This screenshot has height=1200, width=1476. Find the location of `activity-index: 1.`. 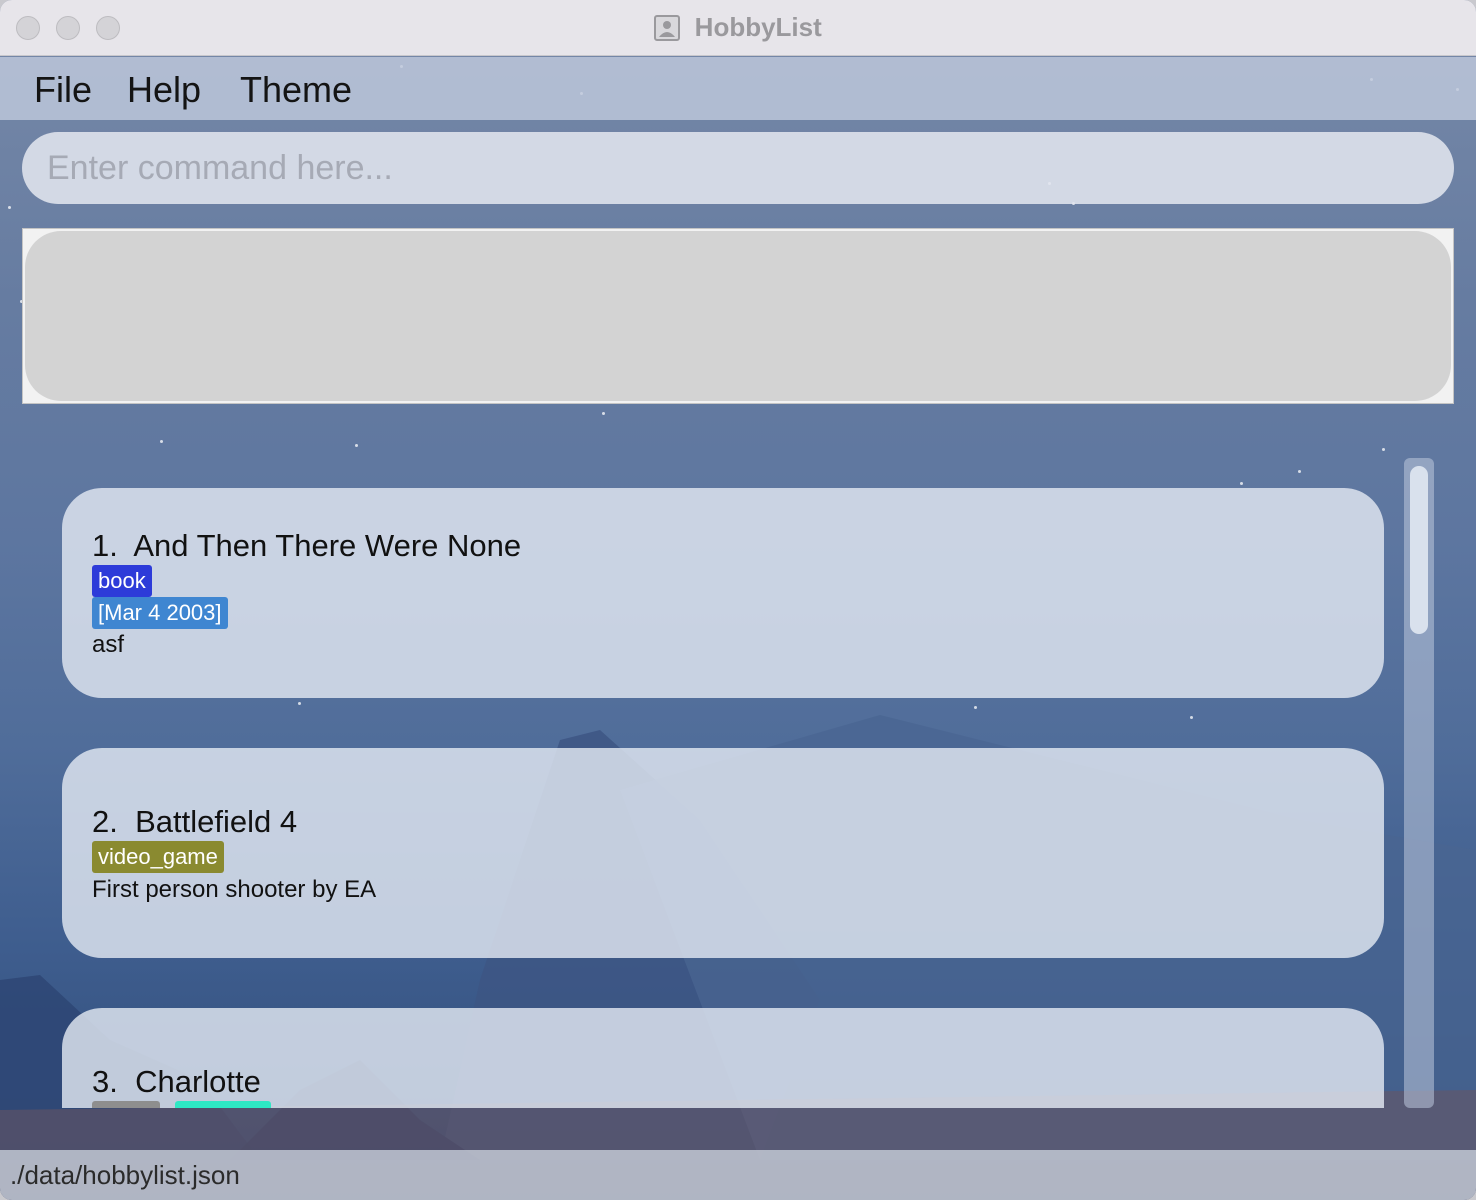

activity-index: 1. is located at coordinates (105, 545).